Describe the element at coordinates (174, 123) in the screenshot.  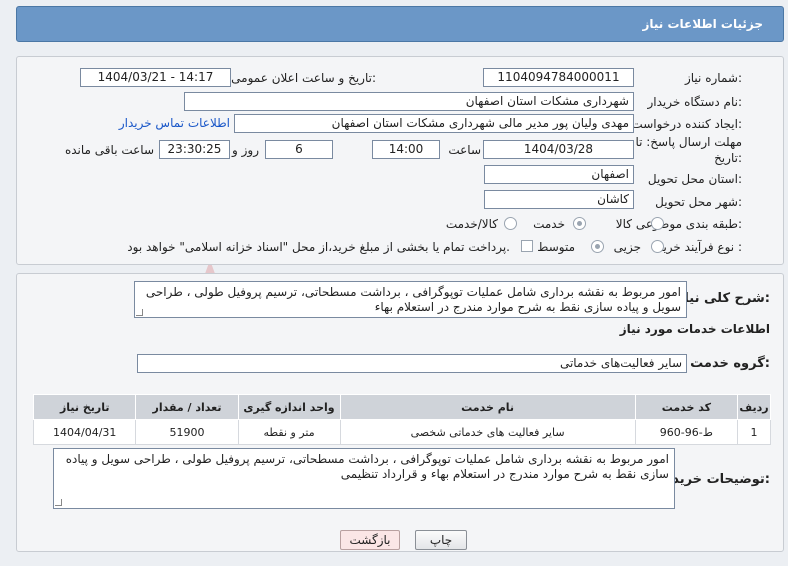
I see `buyer-contact-link: اطلاعات تماس خریدار` at that location.